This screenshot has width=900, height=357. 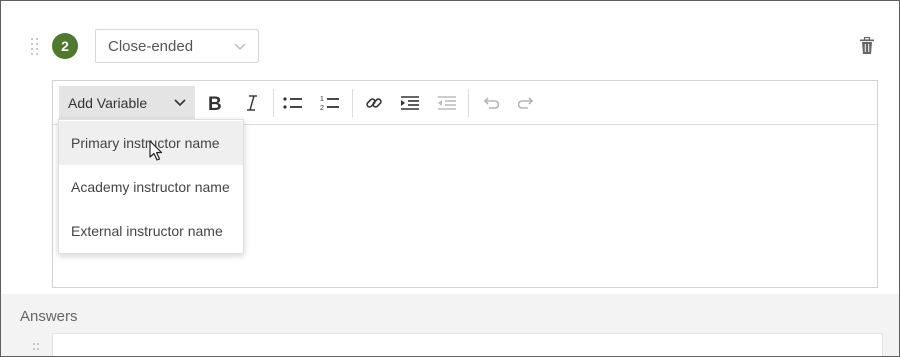 What do you see at coordinates (156, 150) in the screenshot?
I see `pointer-cursor-icon` at bounding box center [156, 150].